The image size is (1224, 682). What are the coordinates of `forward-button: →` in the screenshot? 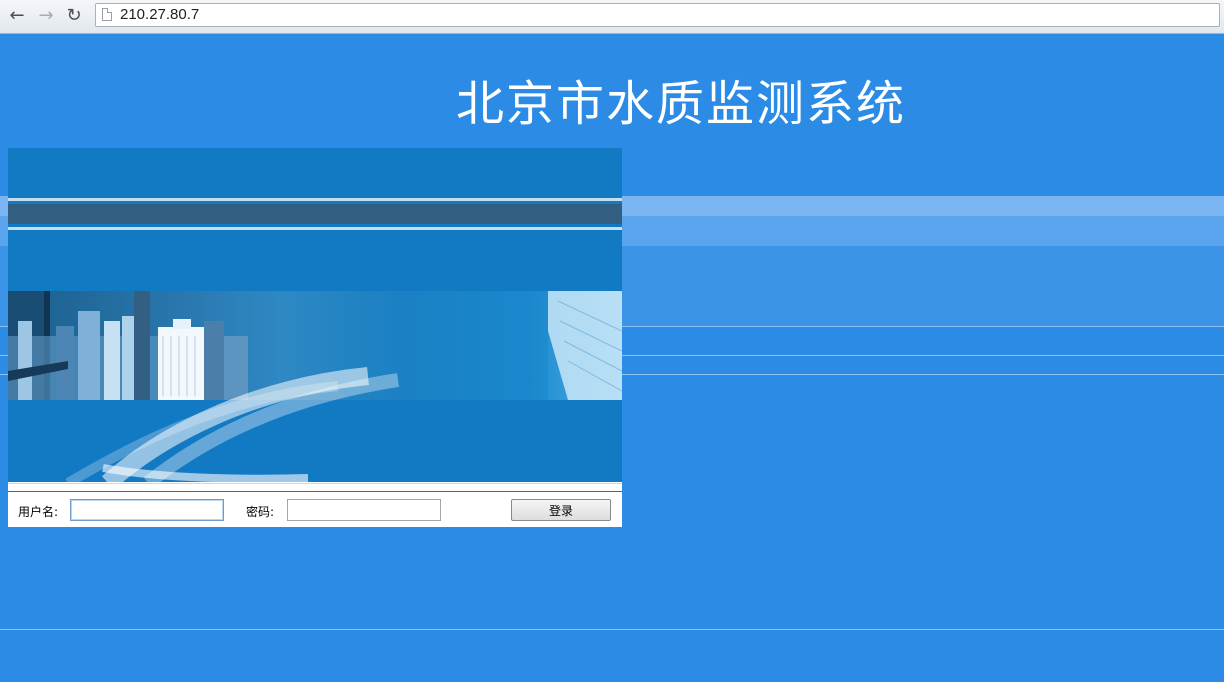 It's located at (46, 16).